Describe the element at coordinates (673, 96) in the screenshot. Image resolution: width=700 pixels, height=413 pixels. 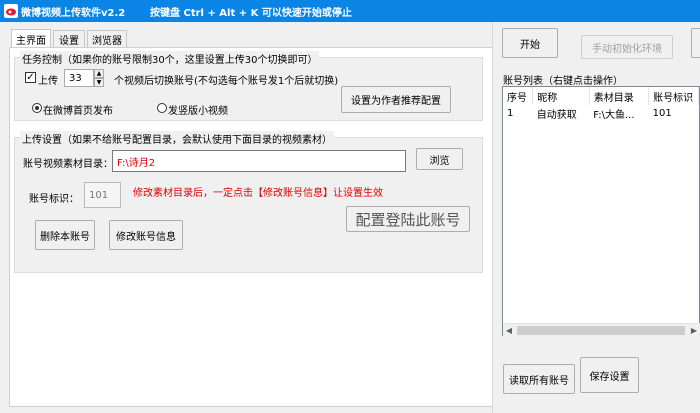
I see `column-header: 账号标识` at that location.